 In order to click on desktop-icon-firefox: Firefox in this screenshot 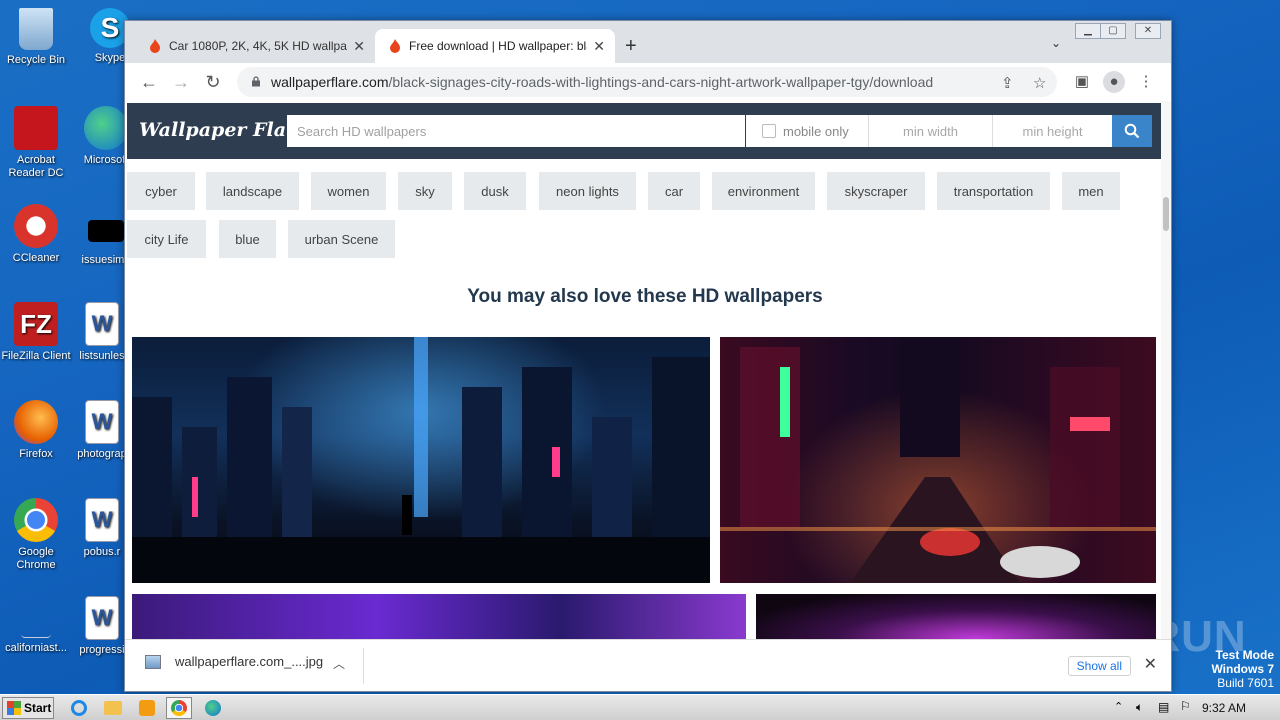, I will do `click(36, 430)`.